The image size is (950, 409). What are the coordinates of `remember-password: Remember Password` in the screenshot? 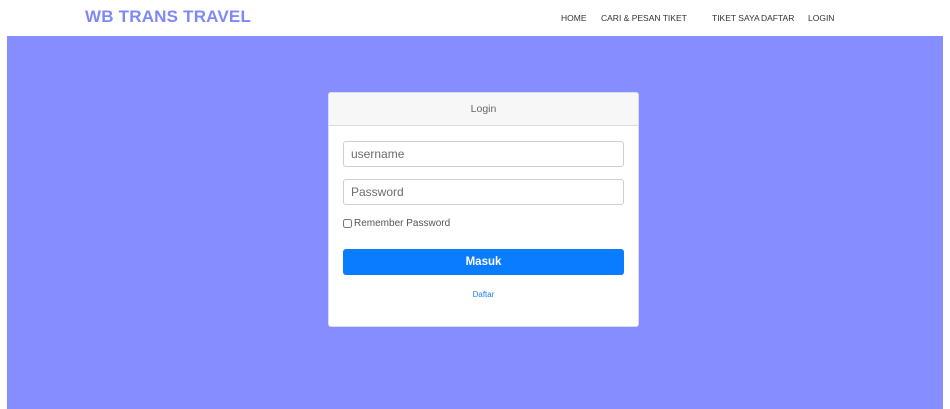 It's located at (396, 223).